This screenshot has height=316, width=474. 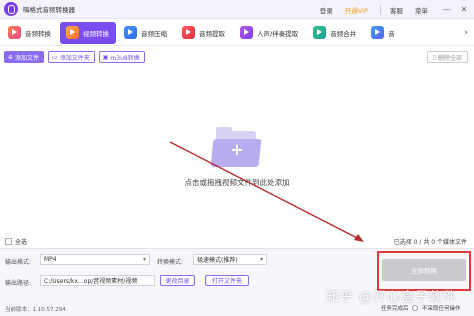 What do you see at coordinates (49, 10) in the screenshot?
I see `app-title: 嗨格式音频转换器` at bounding box center [49, 10].